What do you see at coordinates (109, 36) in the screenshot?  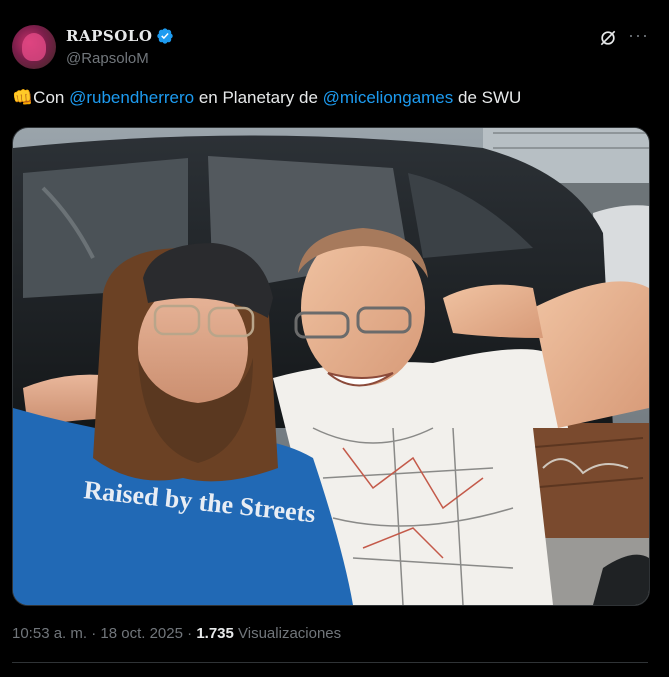 I see `author-name: RAPSOLO` at bounding box center [109, 36].